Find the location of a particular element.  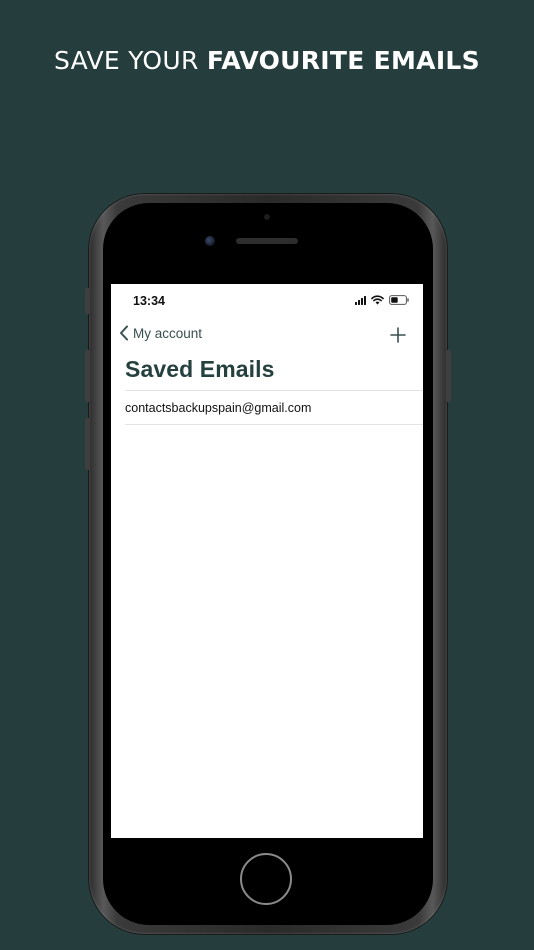

headline-bold-text: FAVOURITE EMAILS is located at coordinates (343, 60).